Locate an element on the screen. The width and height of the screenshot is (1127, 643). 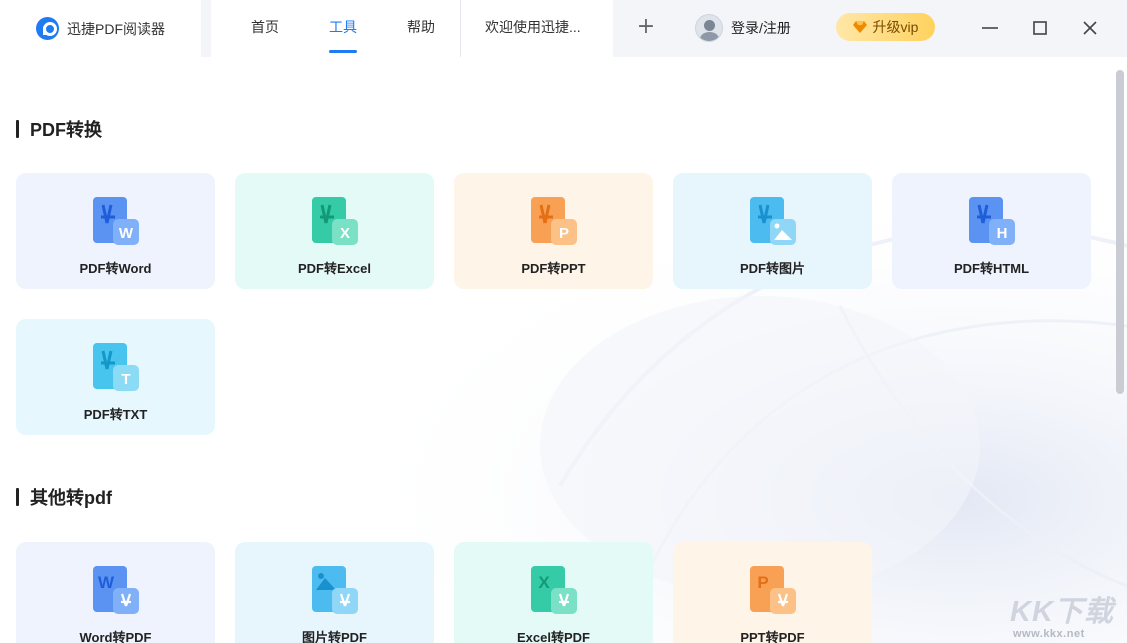
maximize-icon is located at coordinates (1040, 28).